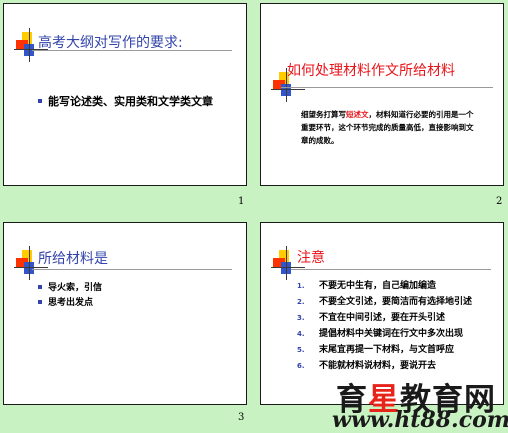 Image resolution: width=508 pixels, height=433 pixels. Describe the element at coordinates (420, 420) in the screenshot. I see `site-watermark-url: www.ht88.com` at that location.